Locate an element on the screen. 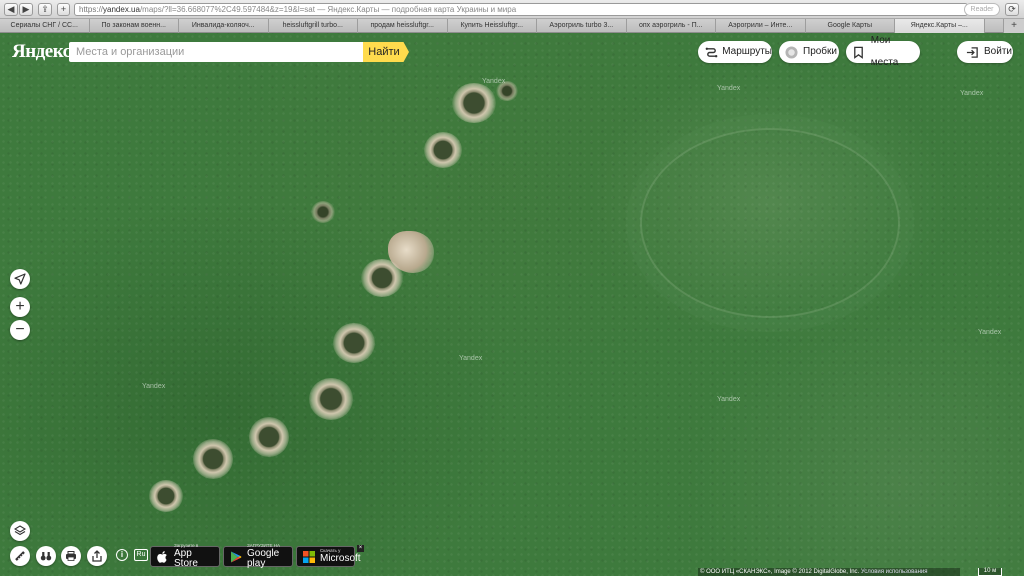  app-store-big: App Store is located at coordinates (186, 558).